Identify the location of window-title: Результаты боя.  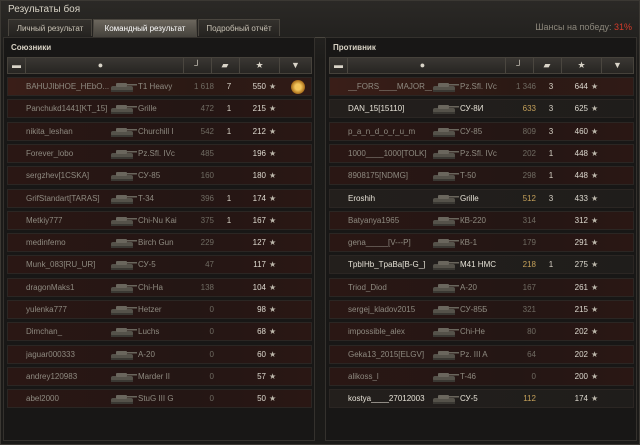
(44, 9).